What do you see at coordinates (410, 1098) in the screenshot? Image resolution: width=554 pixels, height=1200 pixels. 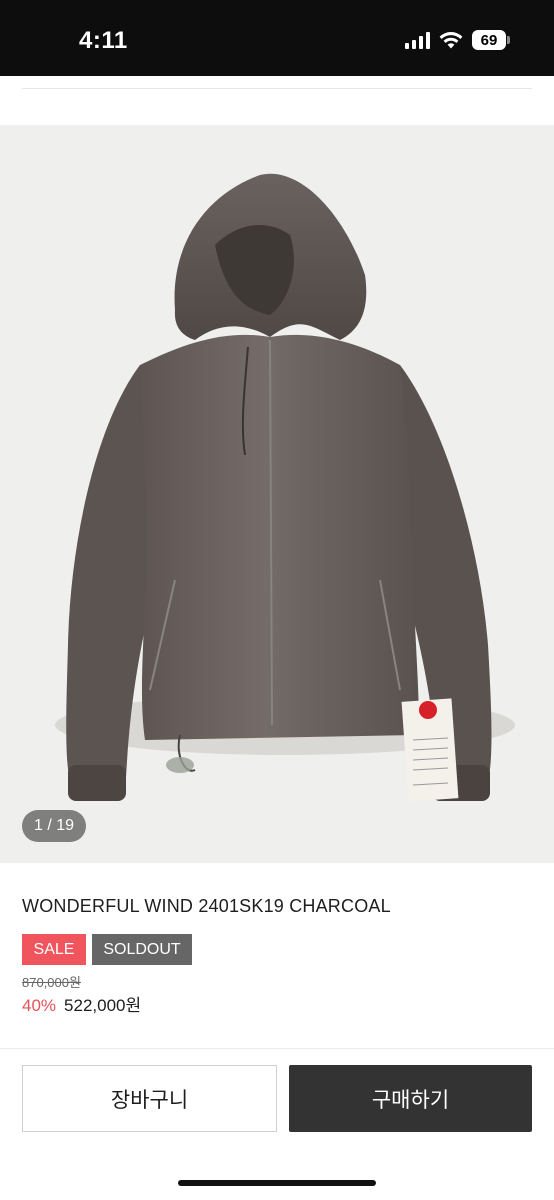 I see `buy-now-button: 구매하기` at bounding box center [410, 1098].